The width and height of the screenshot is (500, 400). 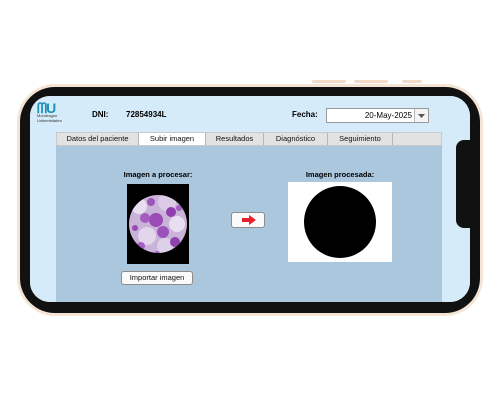 I want to click on dni-value: 72854934L, so click(x=146, y=114).